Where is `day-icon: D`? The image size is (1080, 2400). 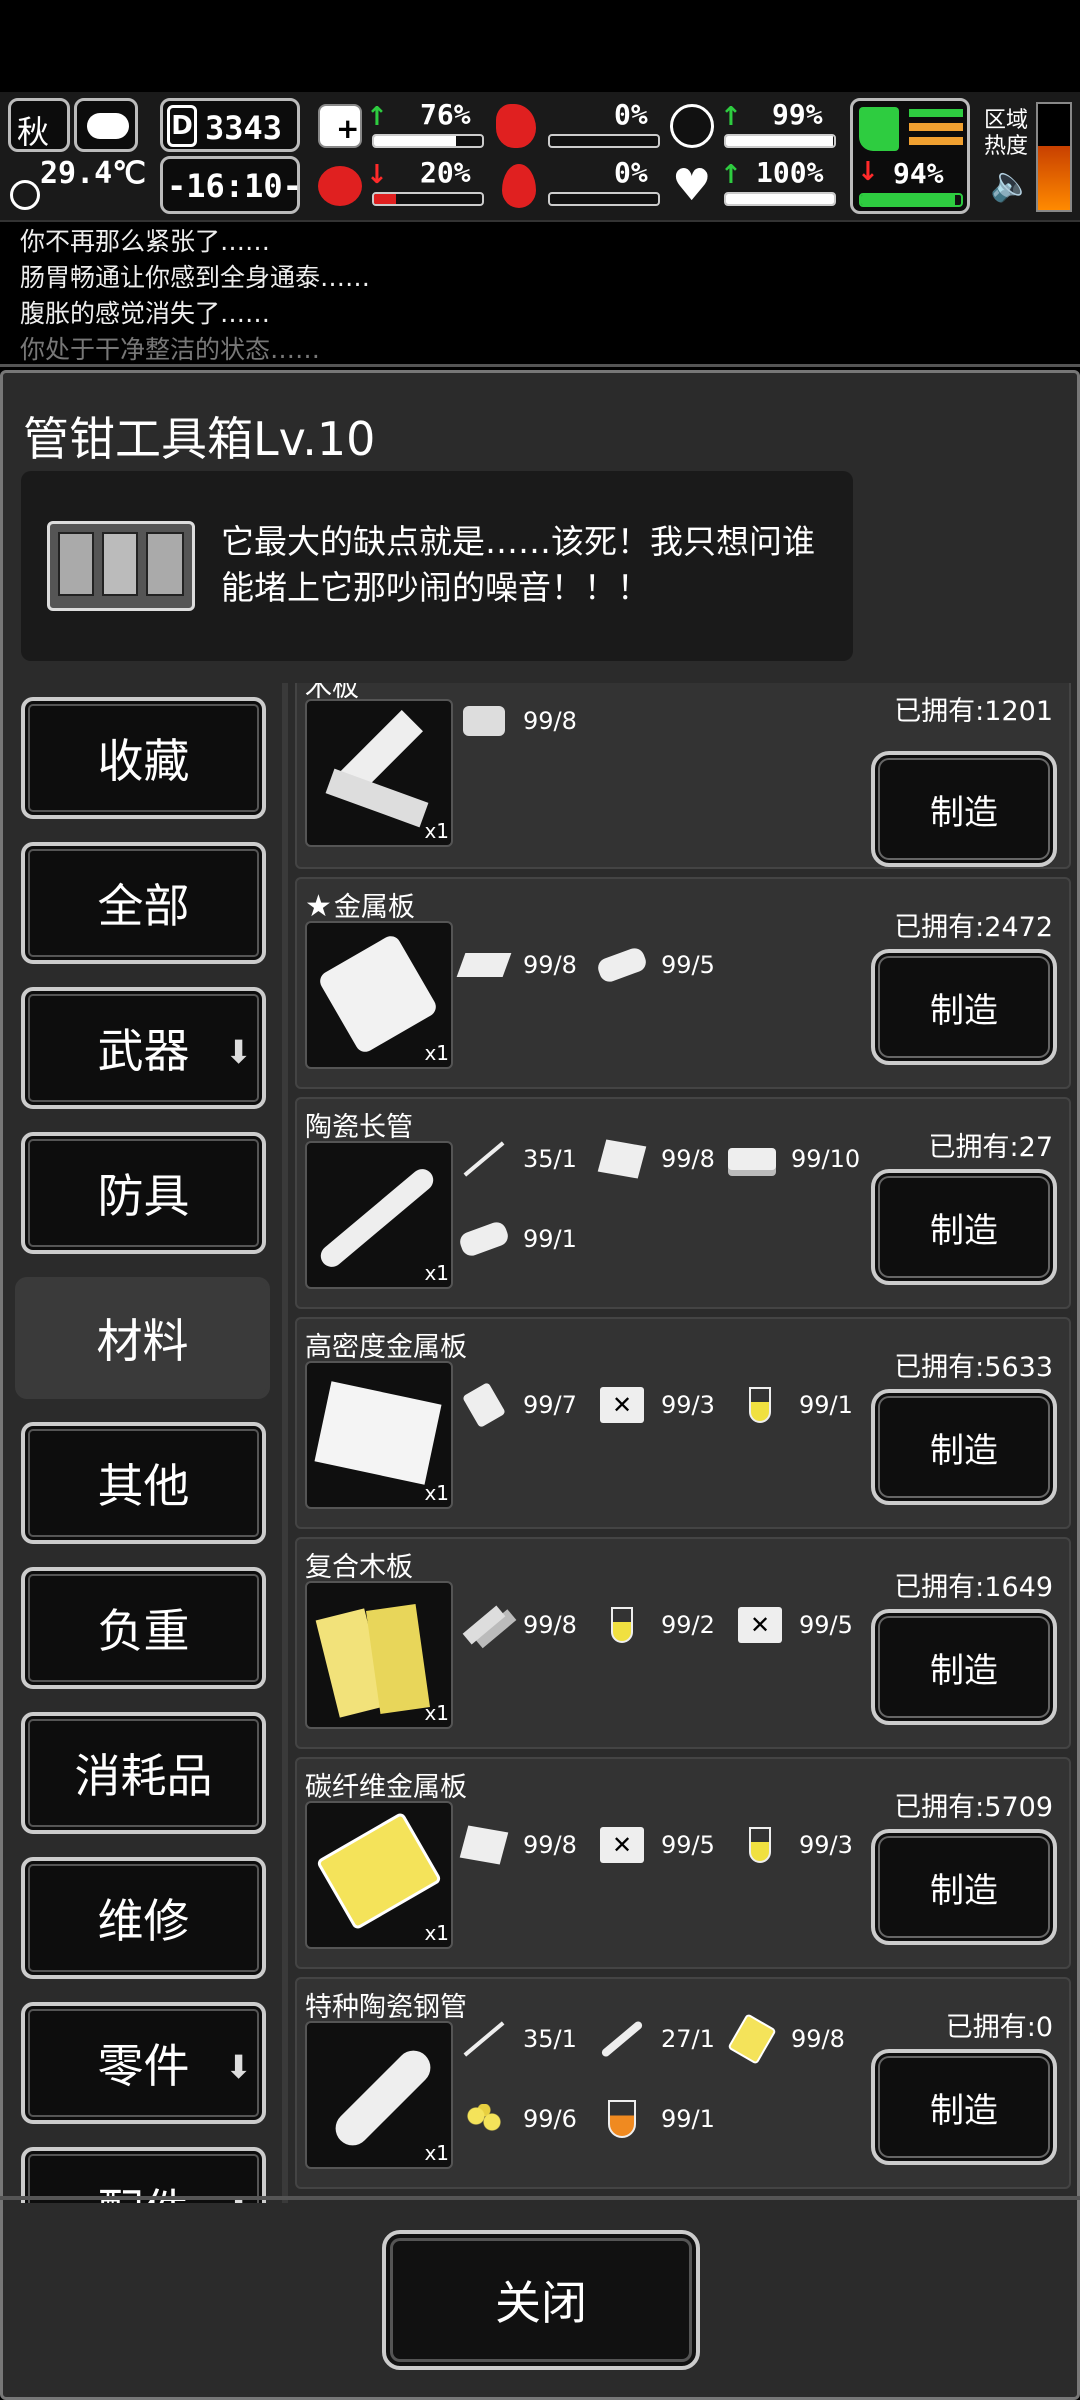
day-icon: D is located at coordinates (182, 126).